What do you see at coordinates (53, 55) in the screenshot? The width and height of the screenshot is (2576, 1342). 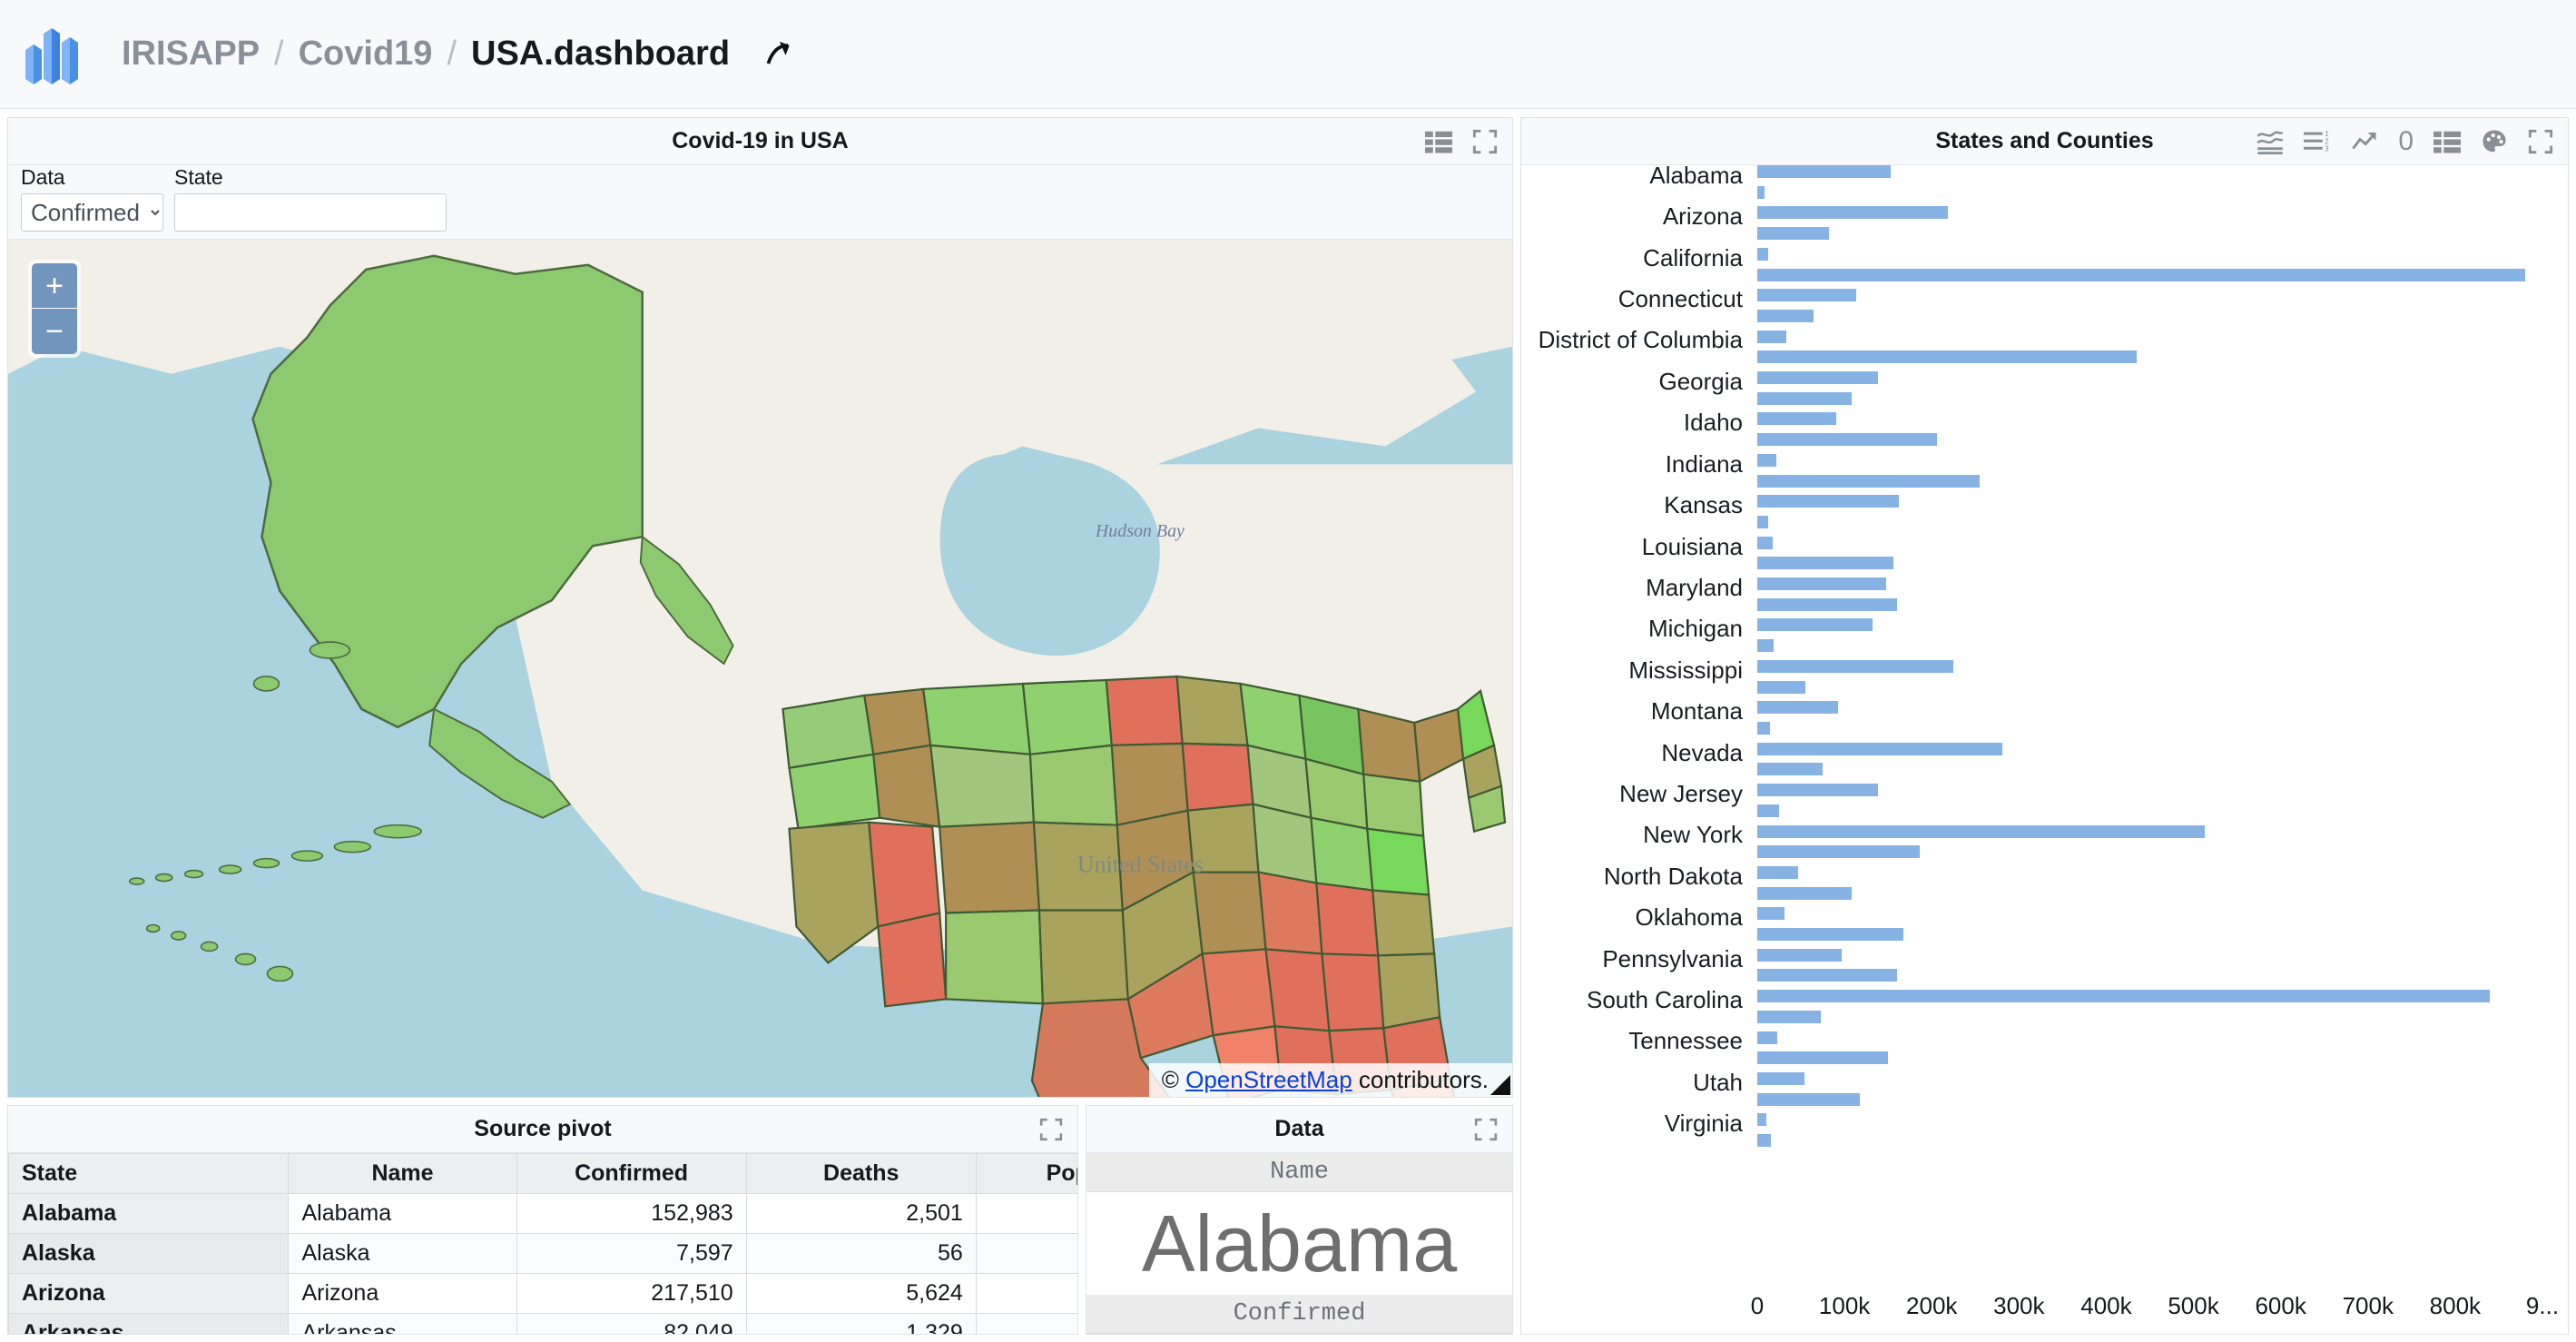 I see `app-logo` at bounding box center [53, 55].